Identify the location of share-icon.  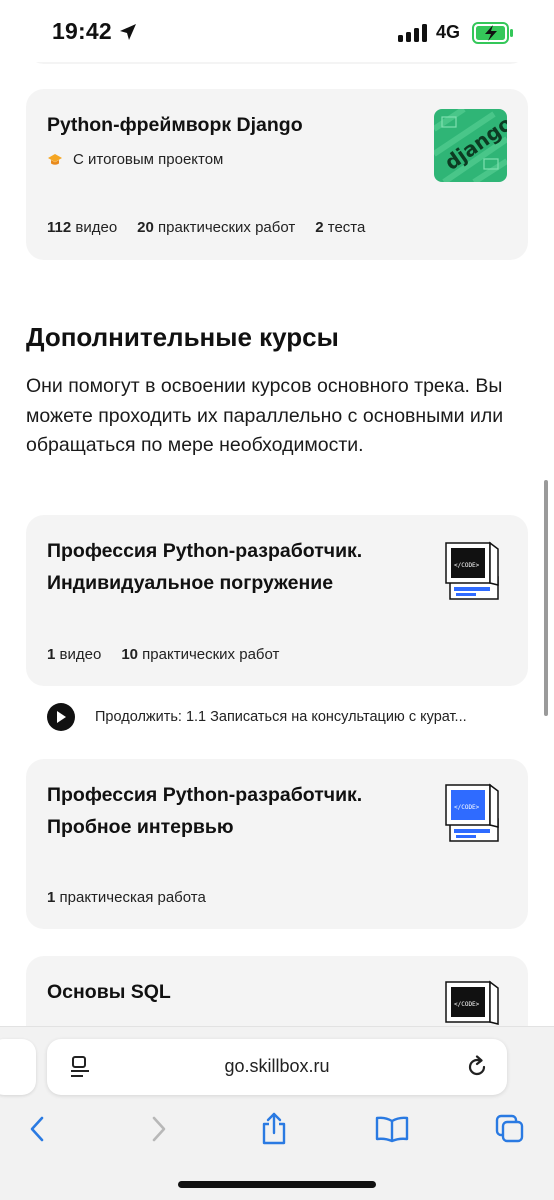
(274, 1128).